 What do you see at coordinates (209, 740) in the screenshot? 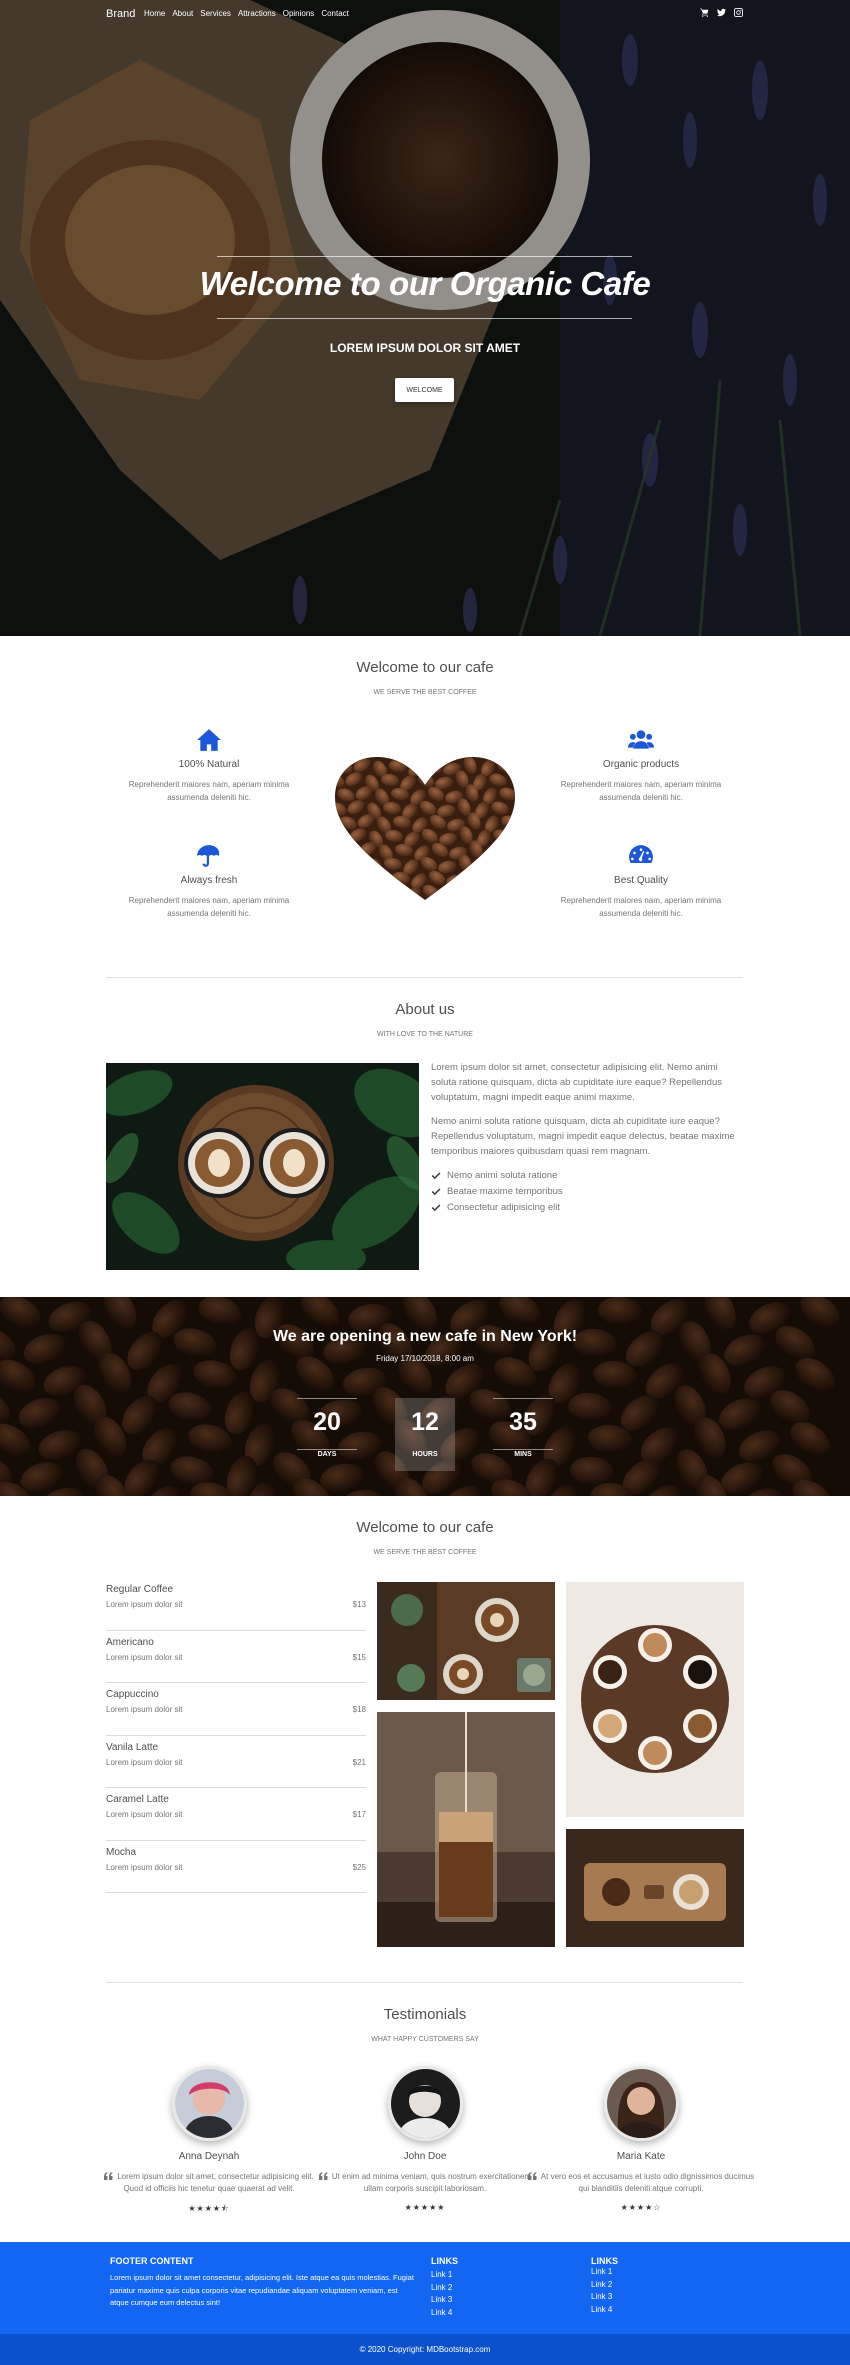
I see `home-icon` at bounding box center [209, 740].